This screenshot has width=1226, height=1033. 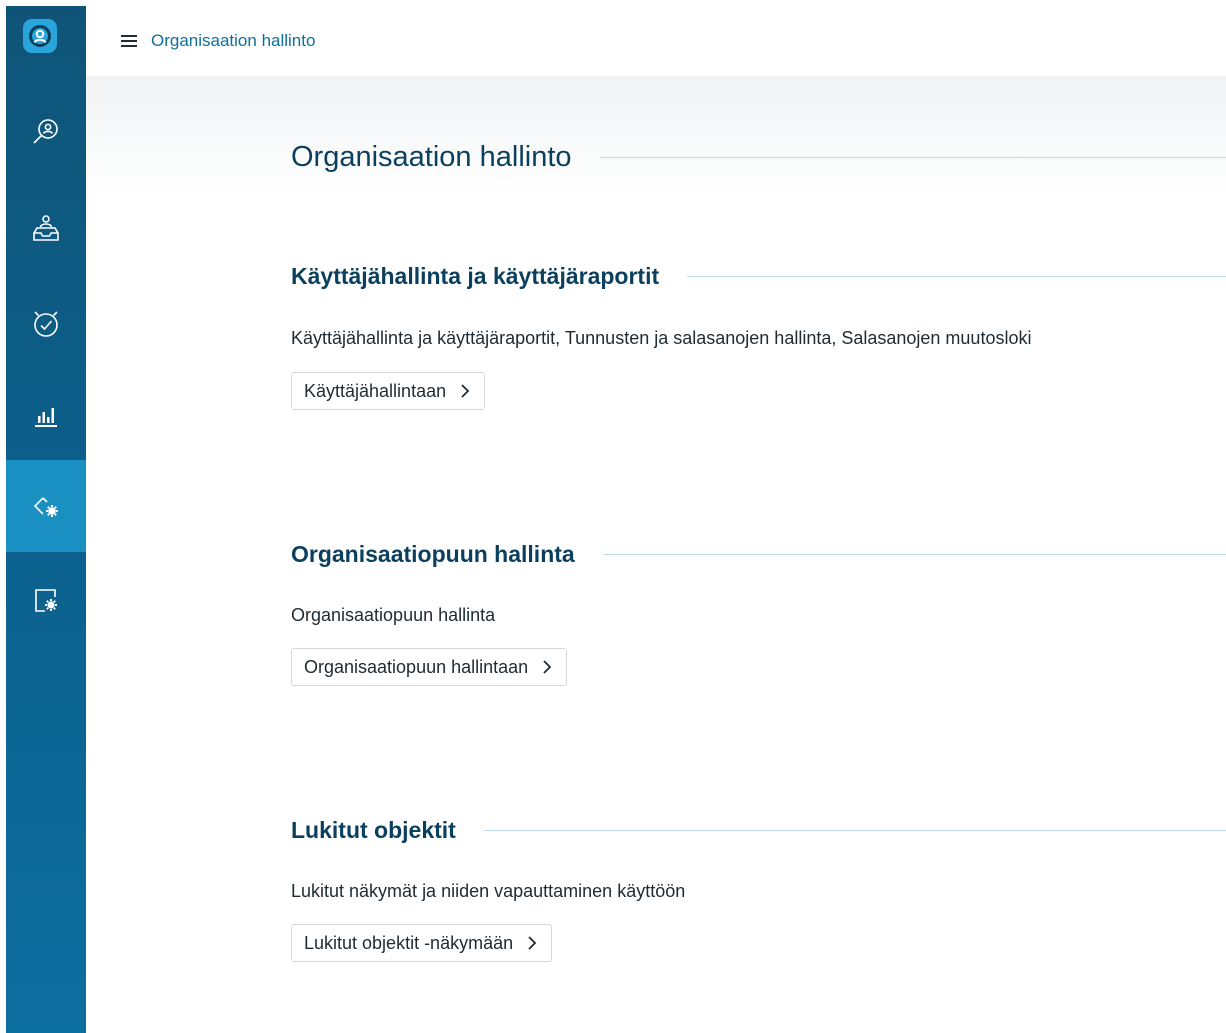 I want to click on section-title: Organisaatiopuun hallinta, so click(x=433, y=553).